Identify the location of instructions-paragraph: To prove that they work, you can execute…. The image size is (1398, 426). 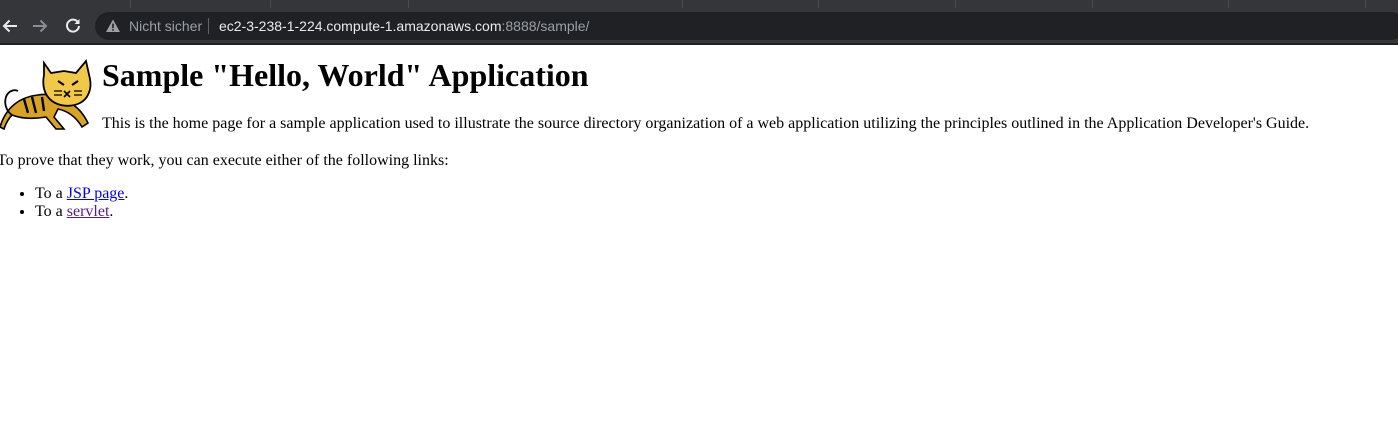
(224, 160).